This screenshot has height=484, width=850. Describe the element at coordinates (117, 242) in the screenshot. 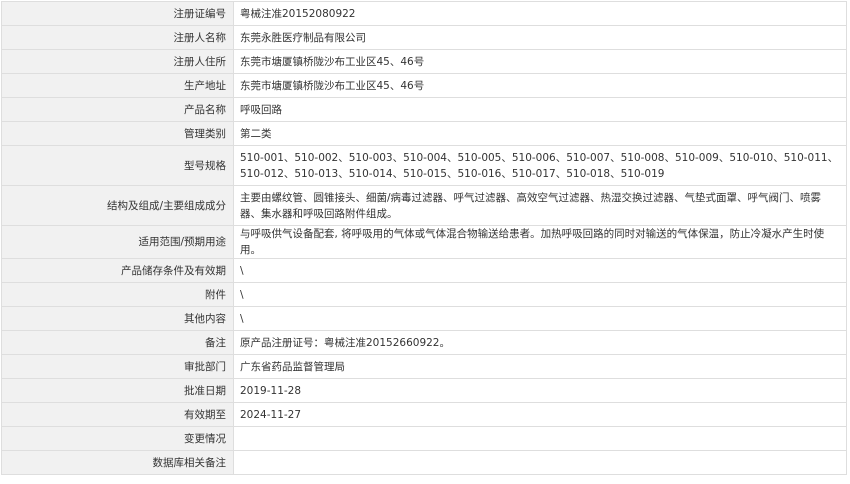

I see `label-intended-use: 适用范围/预期用途` at that location.